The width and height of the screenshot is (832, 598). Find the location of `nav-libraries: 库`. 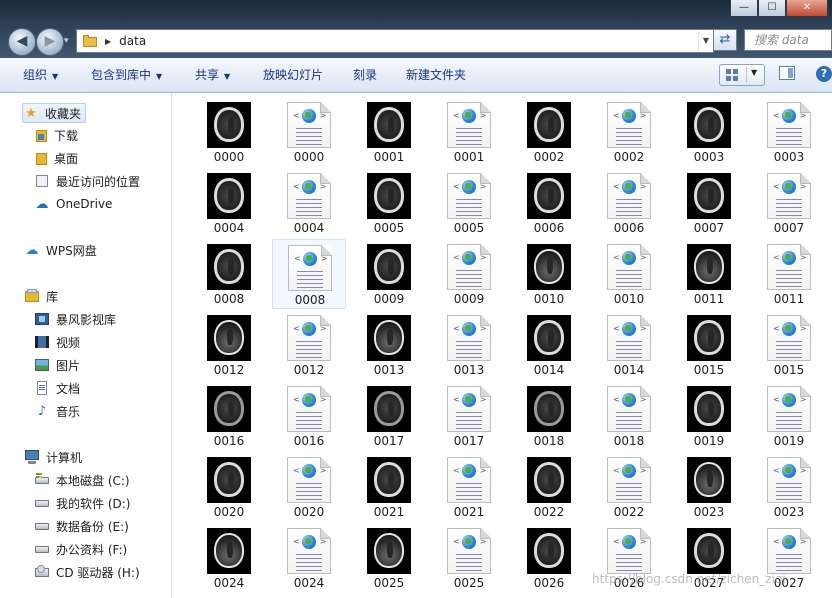

nav-libraries: 库 is located at coordinates (41, 296).